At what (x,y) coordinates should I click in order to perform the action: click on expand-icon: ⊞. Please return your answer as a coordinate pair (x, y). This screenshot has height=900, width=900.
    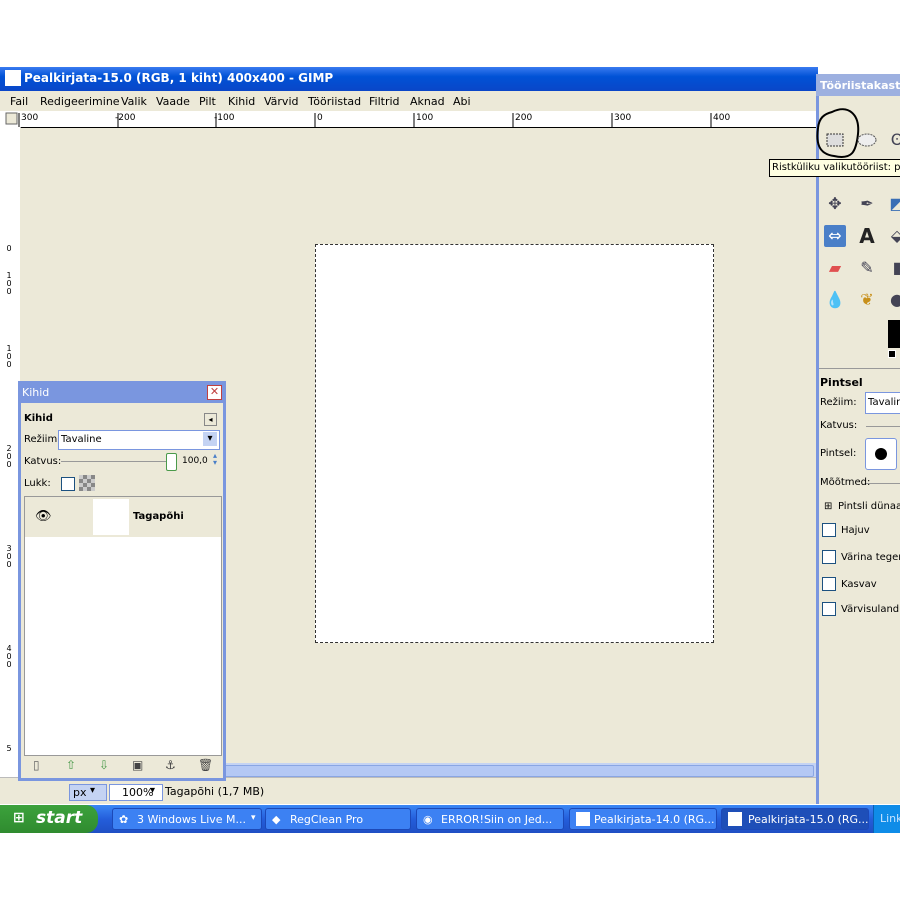
    Looking at the image, I should click on (828, 506).